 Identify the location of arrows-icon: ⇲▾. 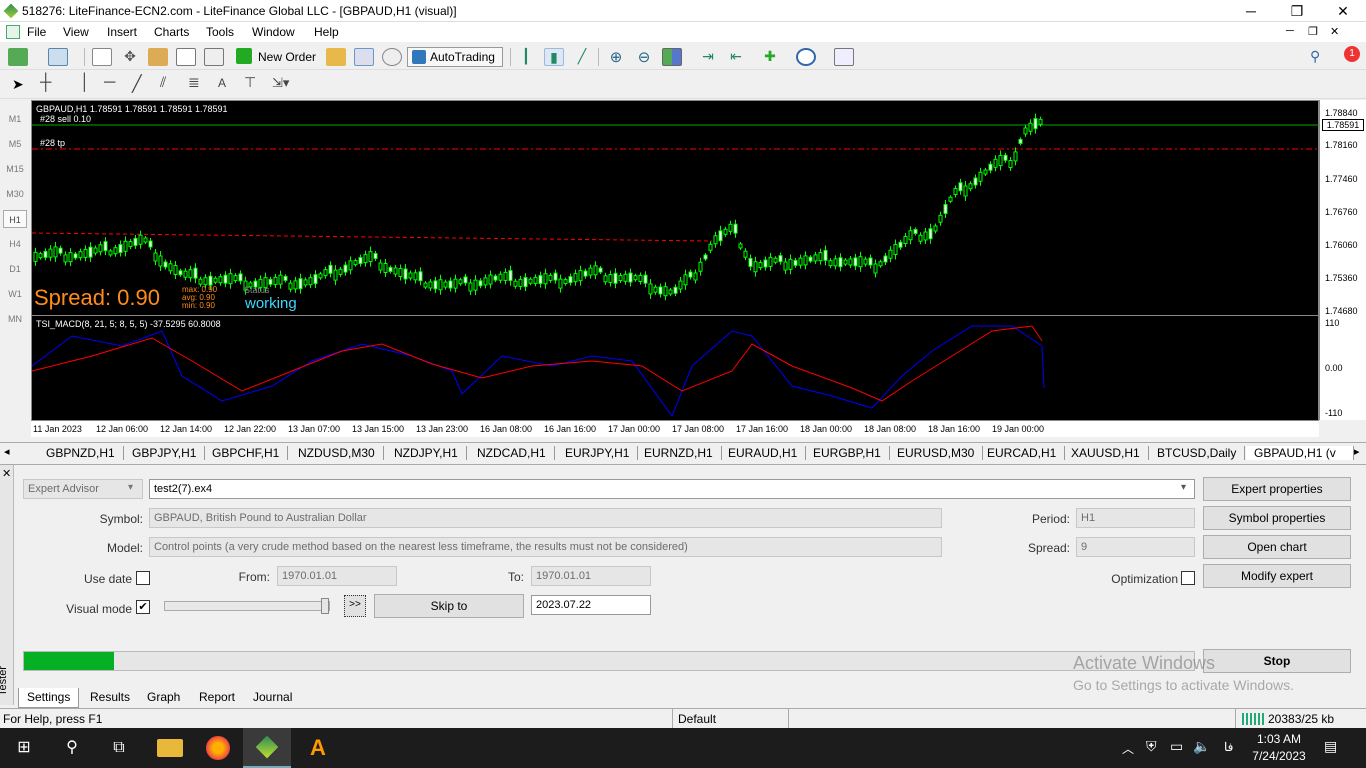
(280, 83).